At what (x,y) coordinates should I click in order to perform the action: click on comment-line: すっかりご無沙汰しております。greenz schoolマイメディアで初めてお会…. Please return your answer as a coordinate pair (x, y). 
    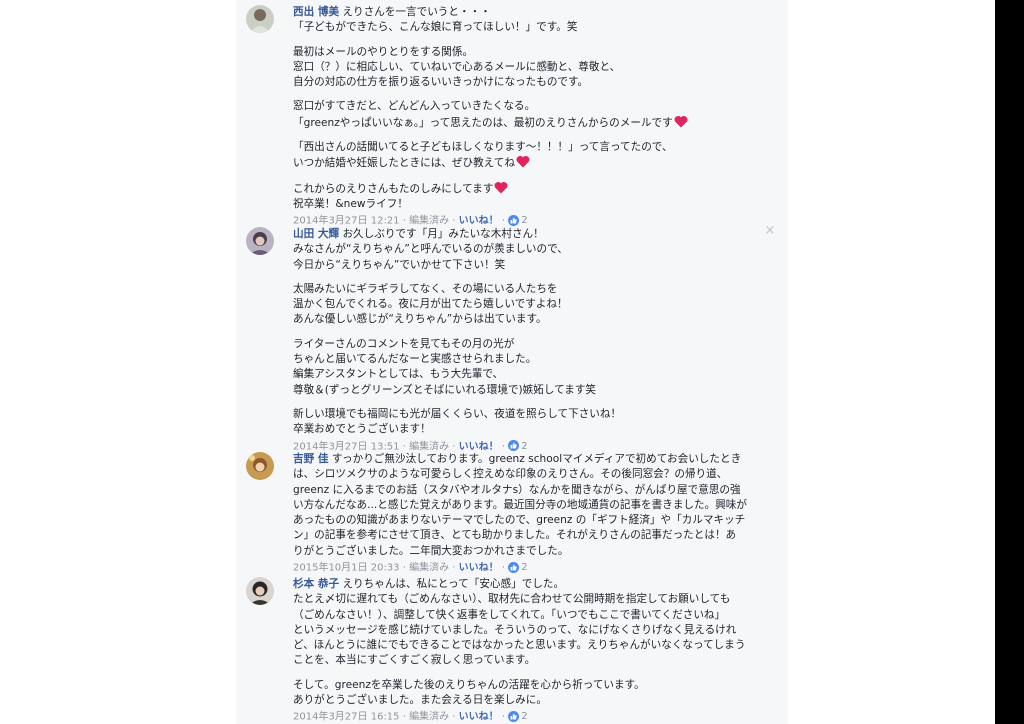
    Looking at the image, I should click on (536, 459).